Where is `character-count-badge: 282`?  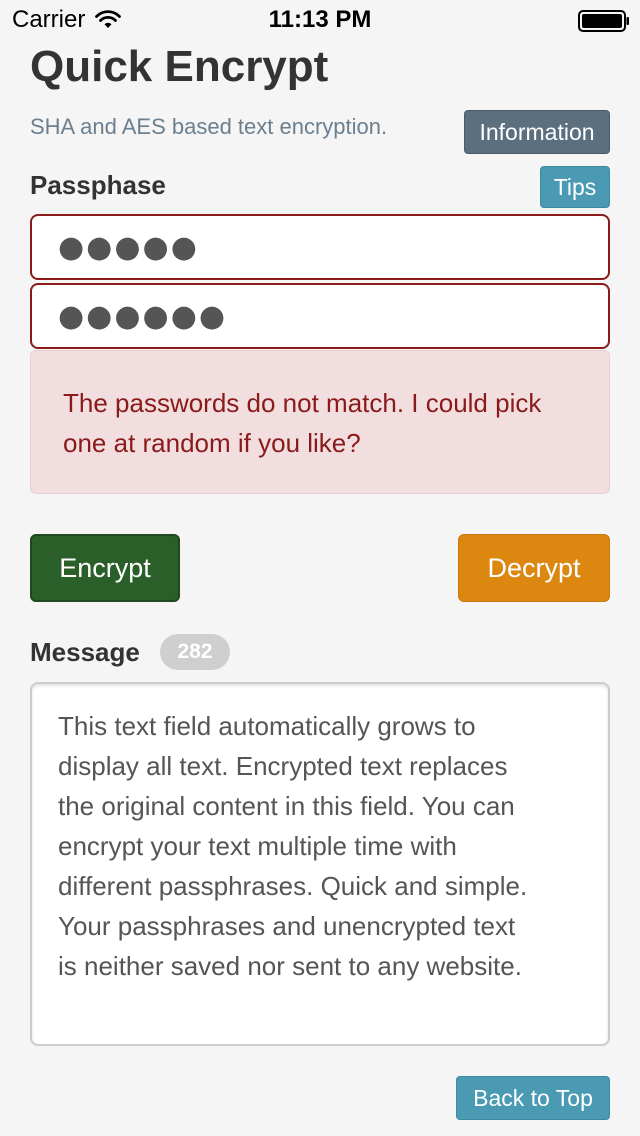
character-count-badge: 282 is located at coordinates (195, 652).